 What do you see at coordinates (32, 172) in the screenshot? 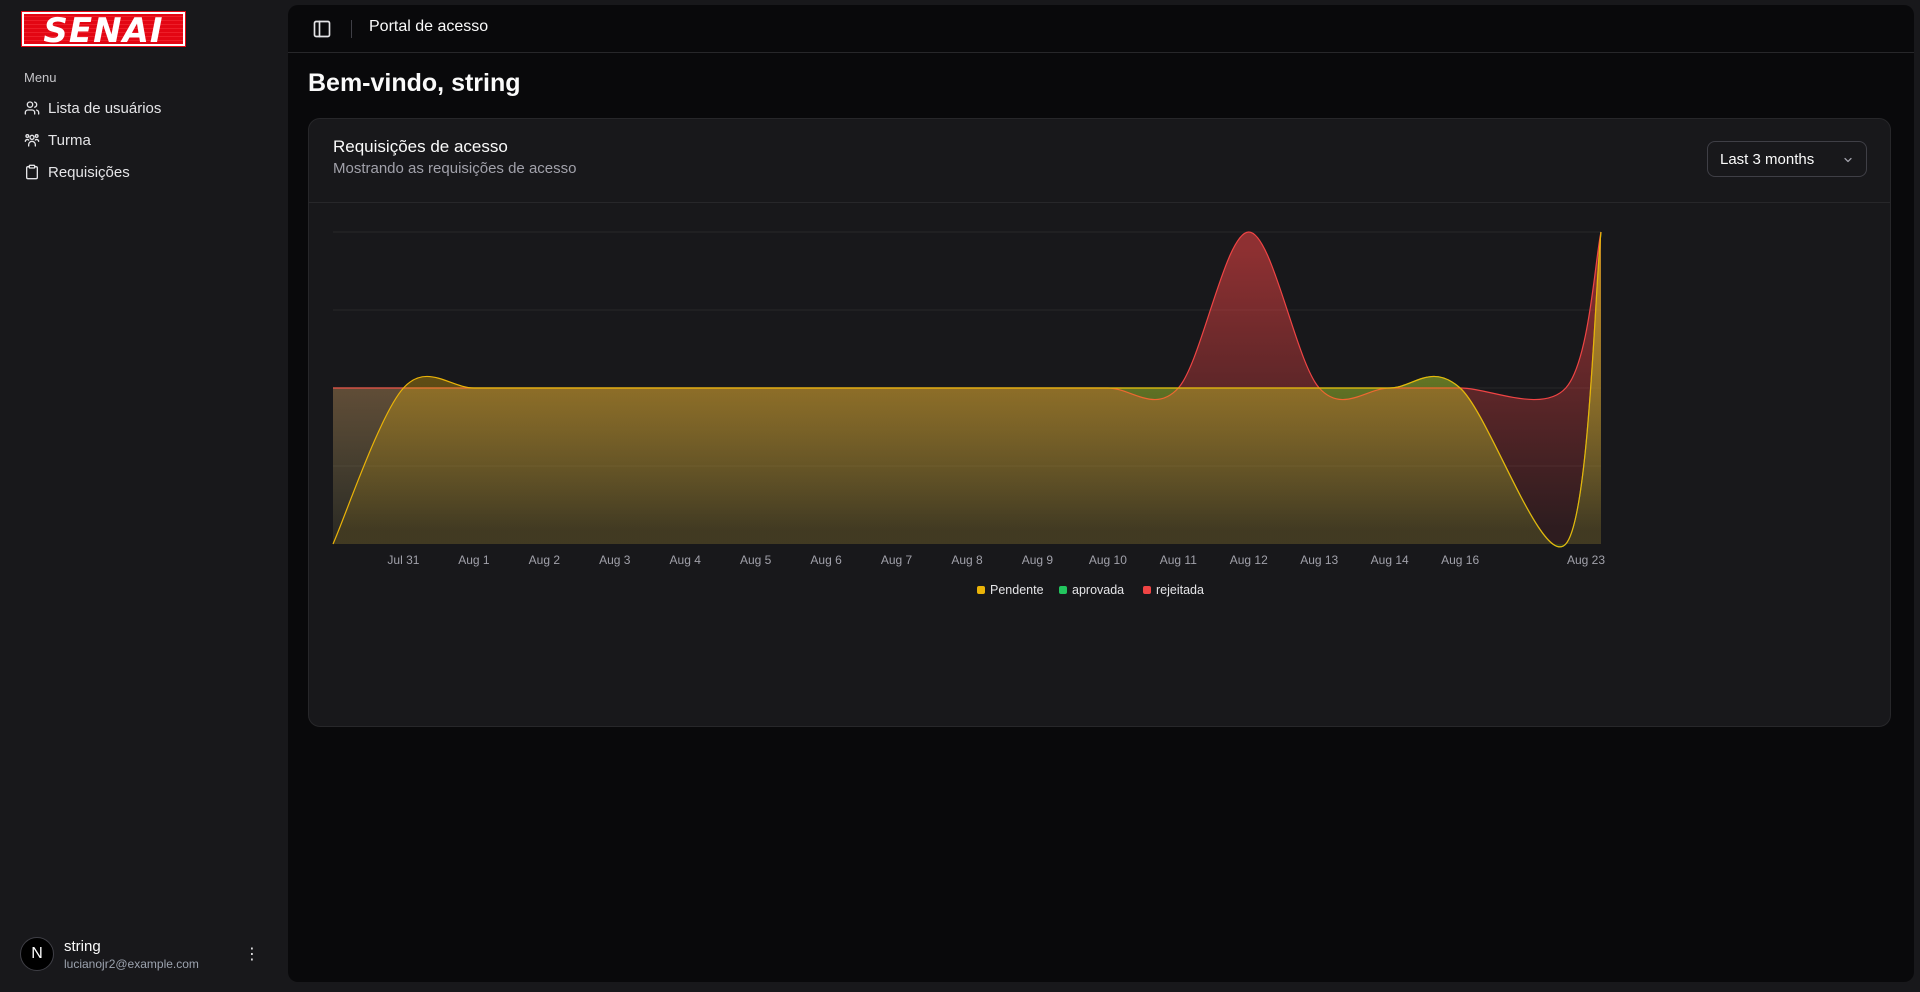
I see `clipboard-icon` at bounding box center [32, 172].